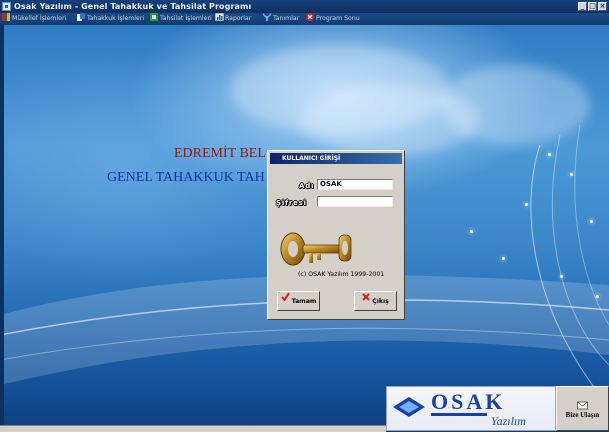 This screenshot has width=609, height=432. I want to click on municipality-title: EDREMİT BEL, so click(220, 153).